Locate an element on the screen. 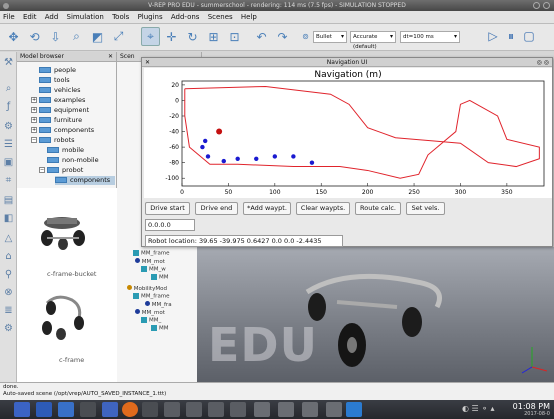  collections-icon: ⚙ is located at coordinates (8, 126).